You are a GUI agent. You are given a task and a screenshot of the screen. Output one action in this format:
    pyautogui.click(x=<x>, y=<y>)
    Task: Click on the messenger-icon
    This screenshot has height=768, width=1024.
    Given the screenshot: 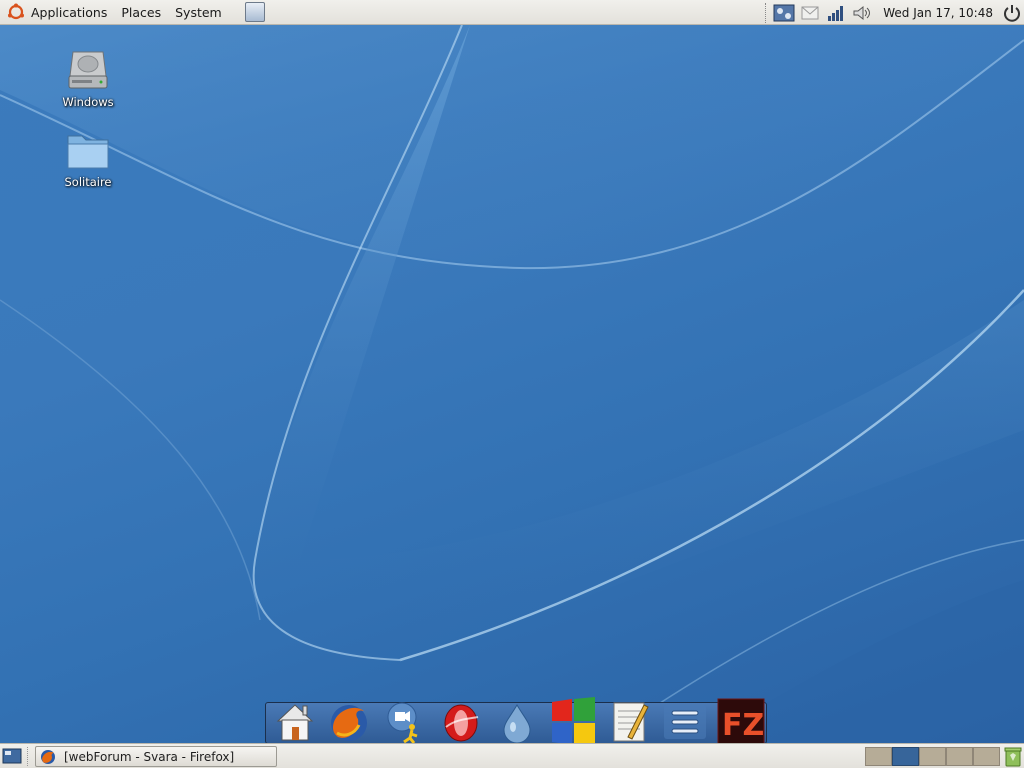 What is the action you would take?
    pyautogui.click(x=405, y=720)
    